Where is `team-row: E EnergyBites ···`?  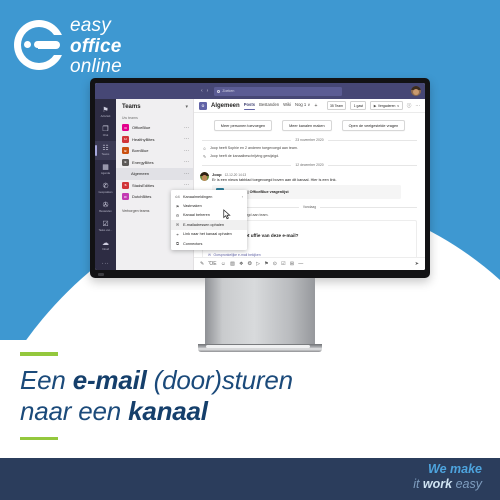 team-row: E EnergyBites ··· is located at coordinates (154, 163).